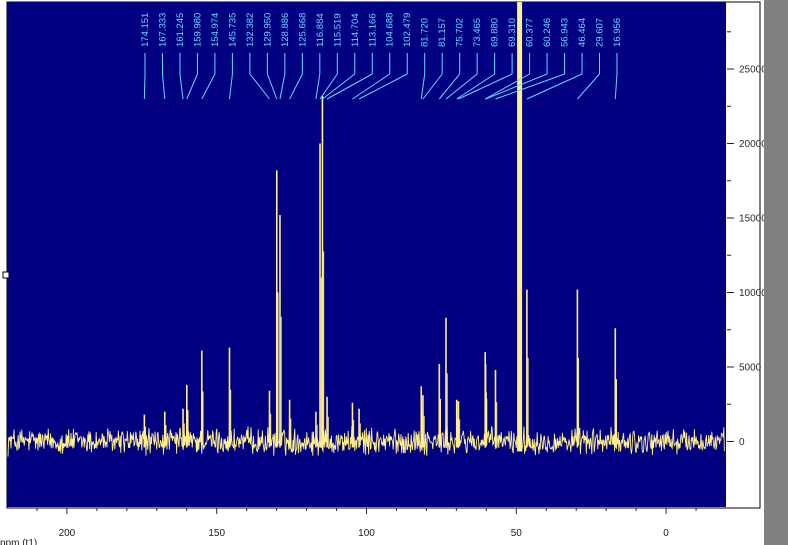  Describe the element at coordinates (180, 30) in the screenshot. I see `peak-label: 161.245` at that location.